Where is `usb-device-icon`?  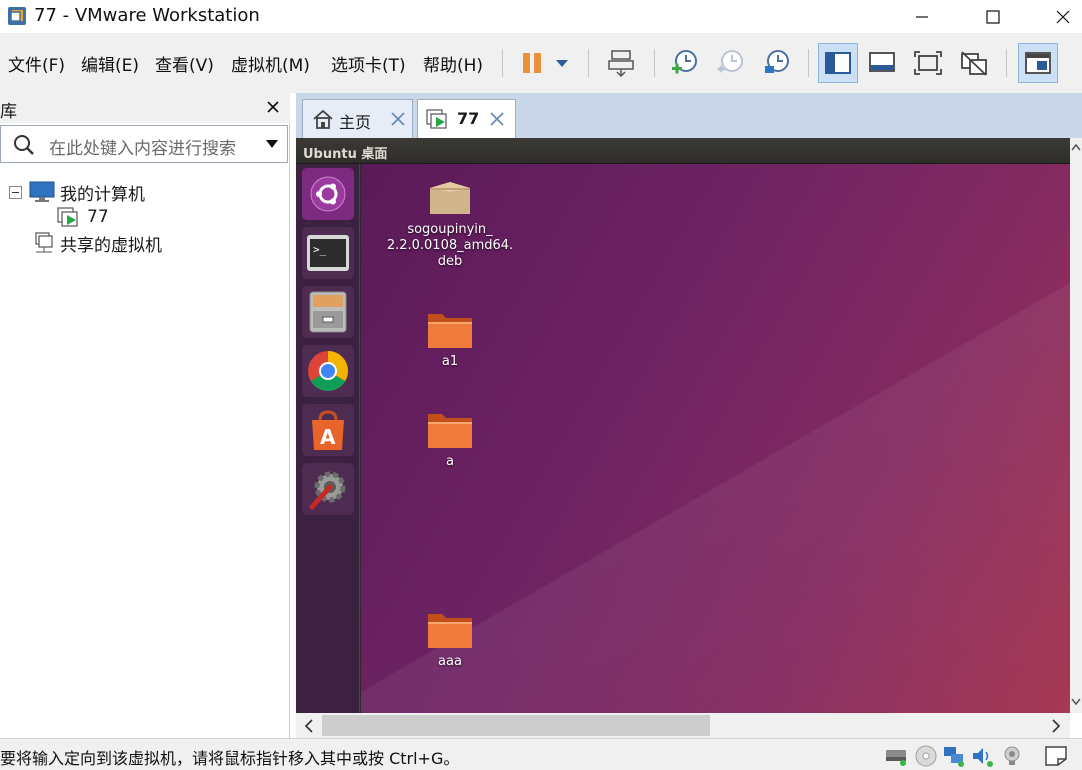
usb-device-icon is located at coordinates (1012, 756).